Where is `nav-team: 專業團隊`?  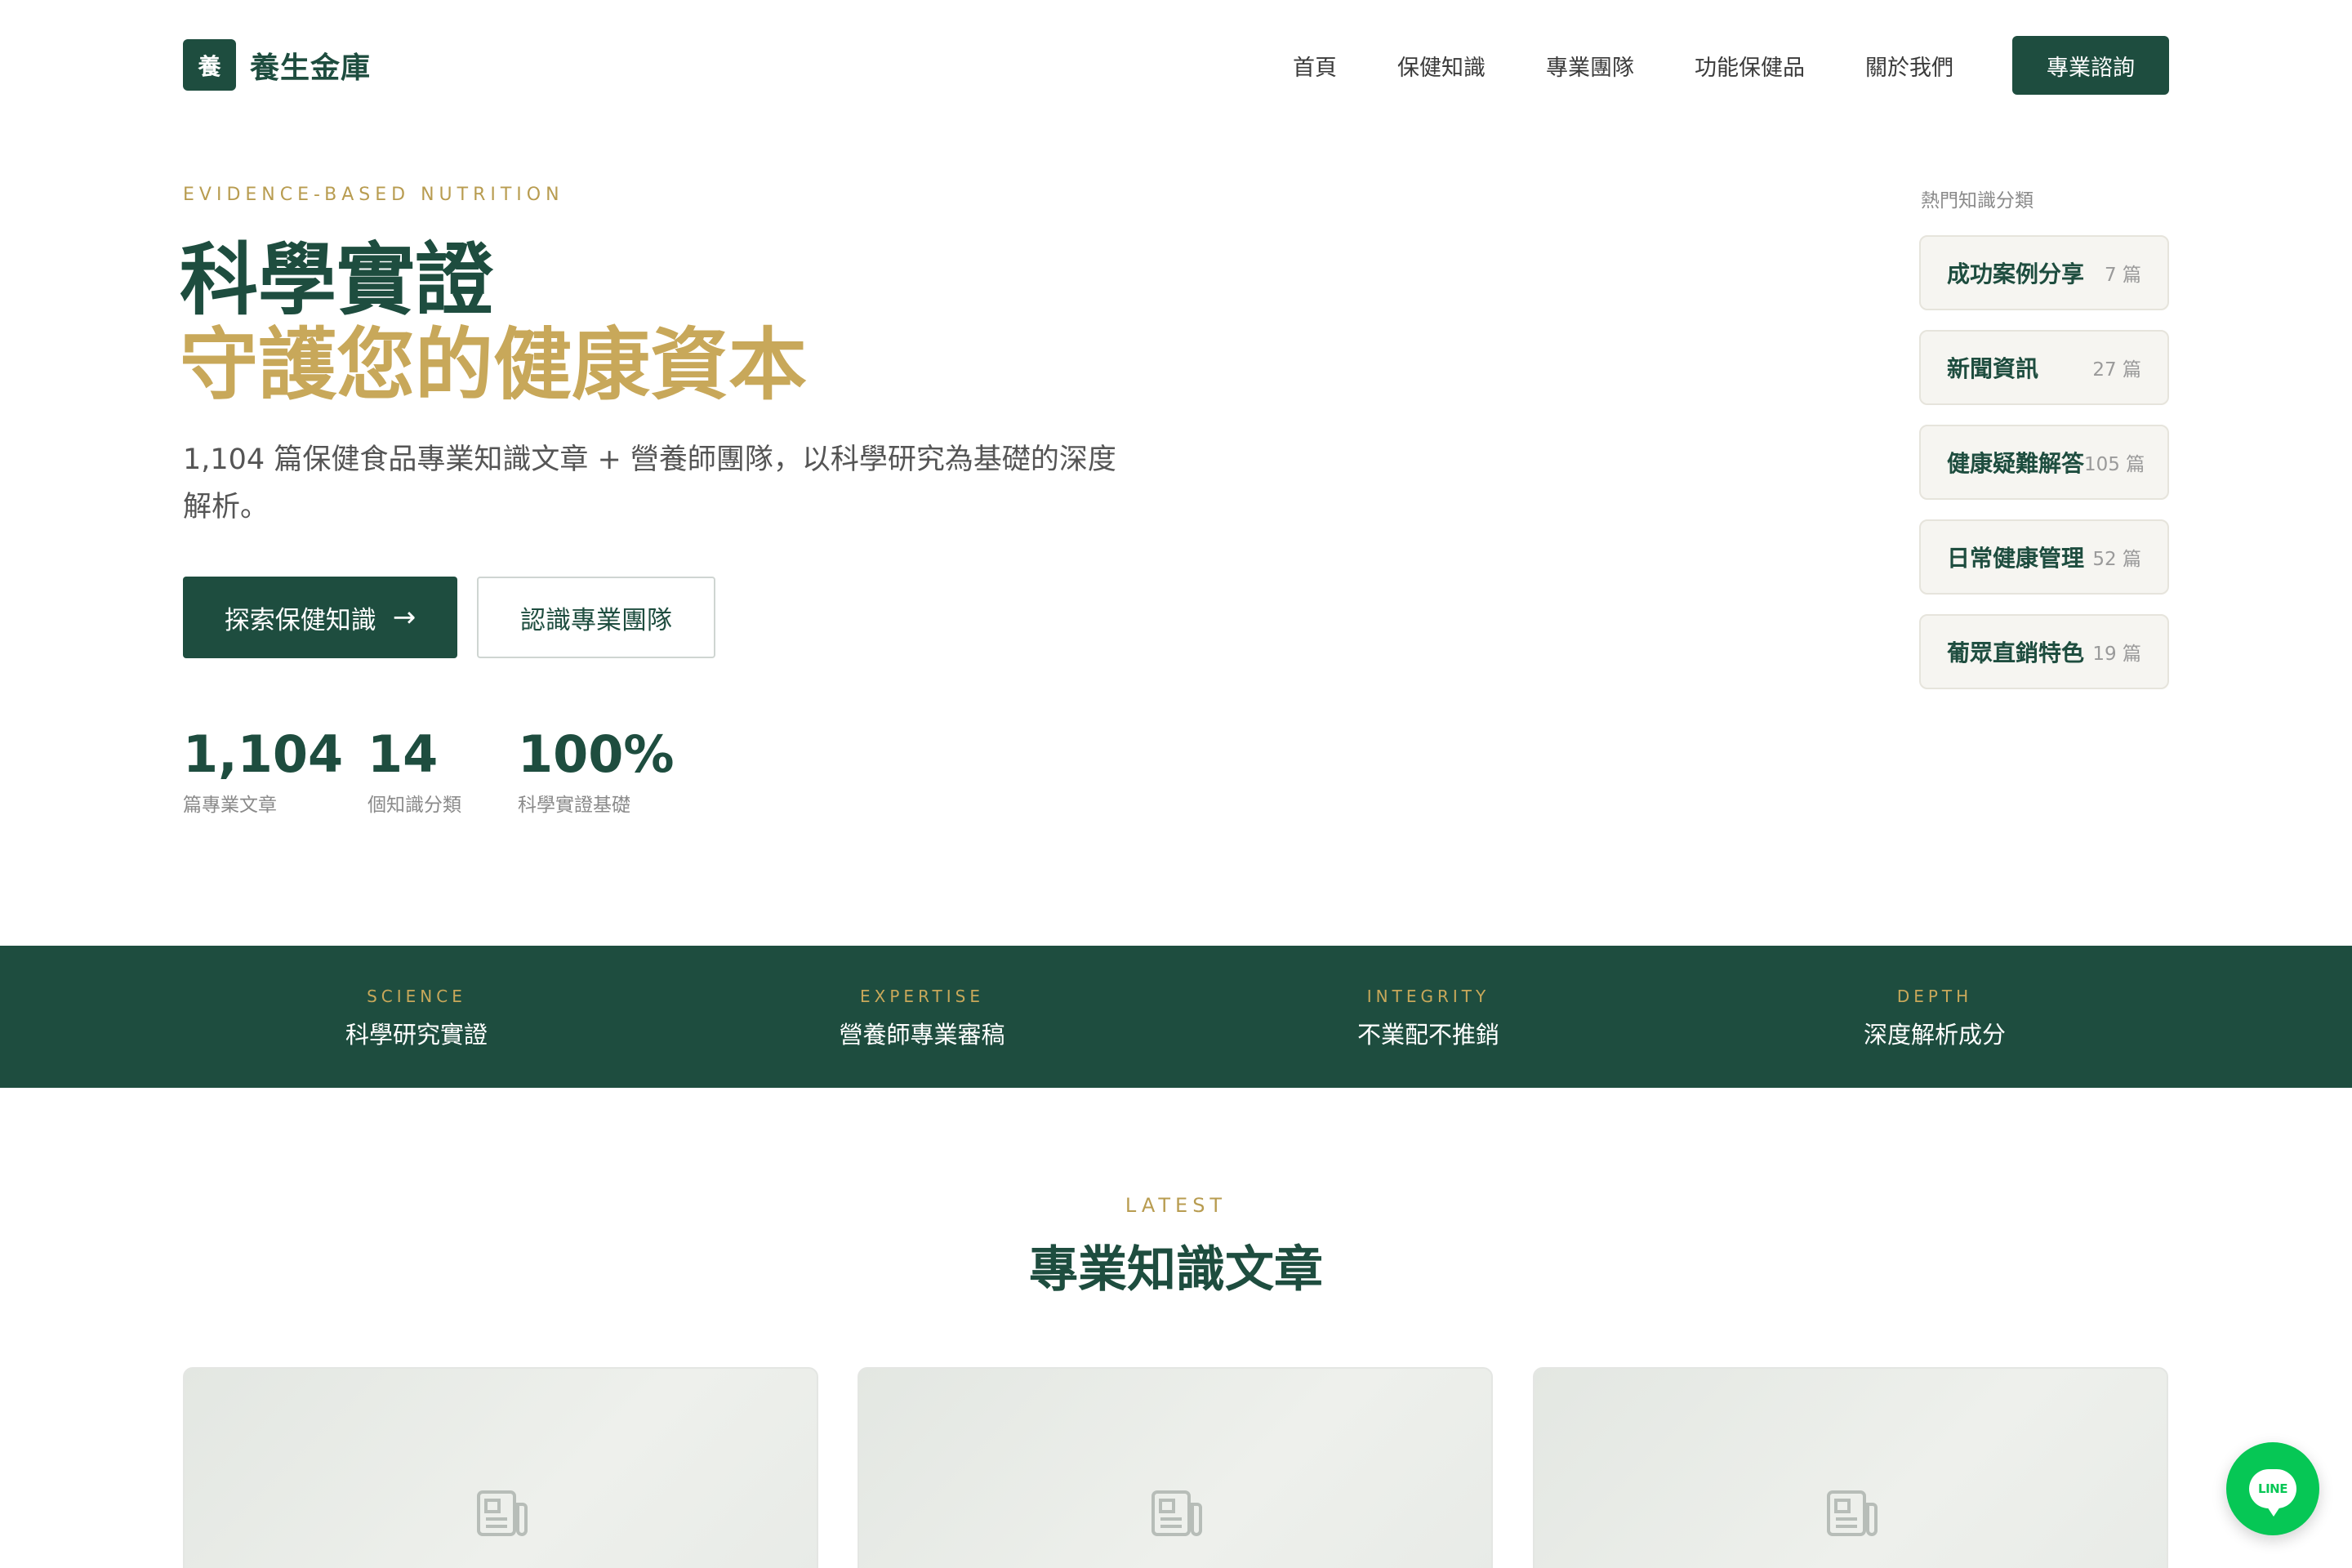 nav-team: 專業團隊 is located at coordinates (1590, 66).